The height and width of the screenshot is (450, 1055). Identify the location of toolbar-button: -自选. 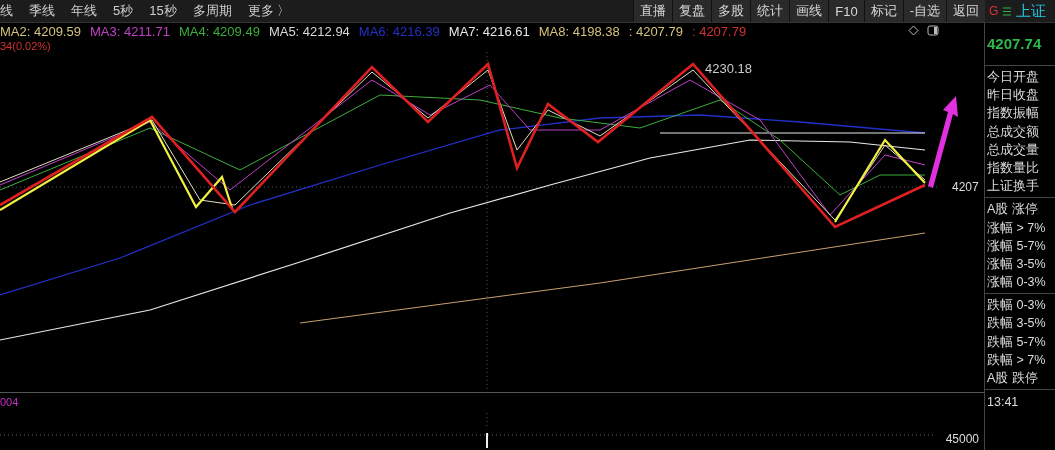
(924, 11).